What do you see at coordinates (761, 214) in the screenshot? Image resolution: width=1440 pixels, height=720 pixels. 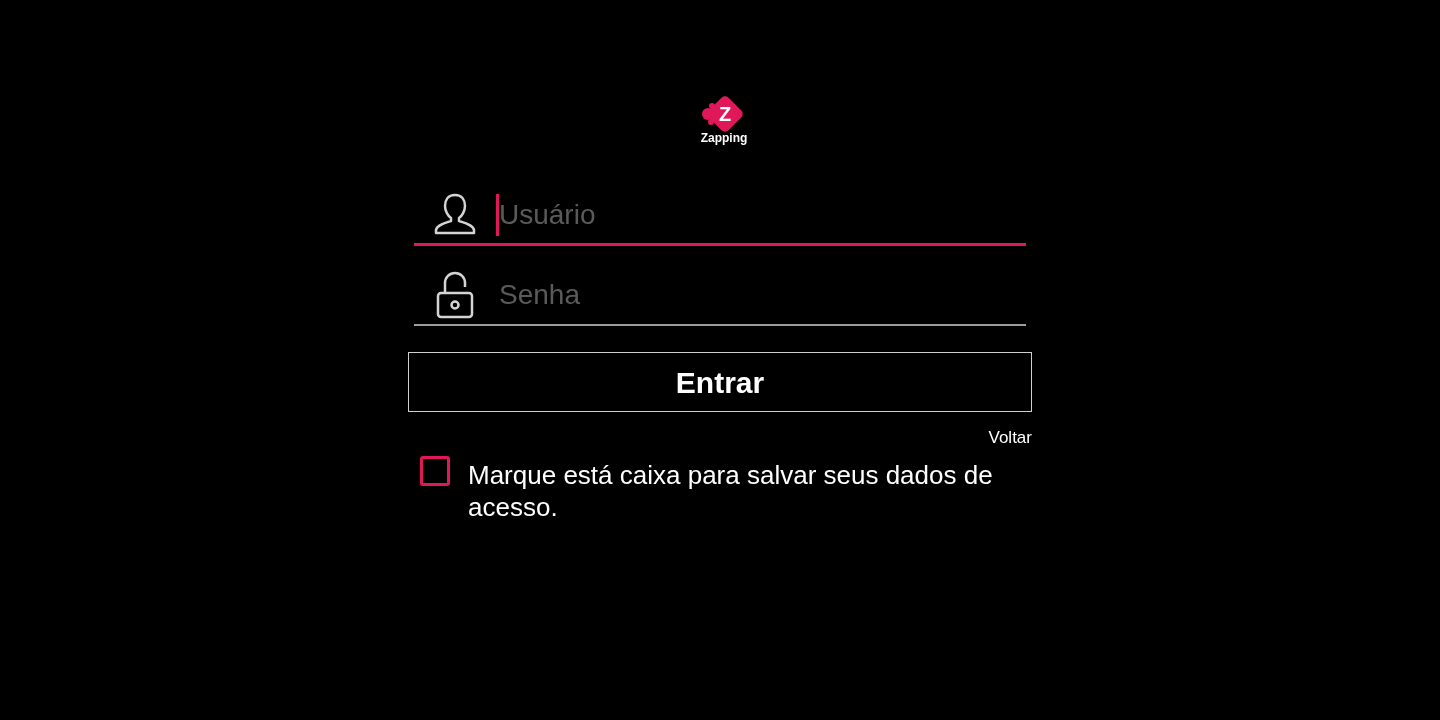 I see `input-field: Usuário` at bounding box center [761, 214].